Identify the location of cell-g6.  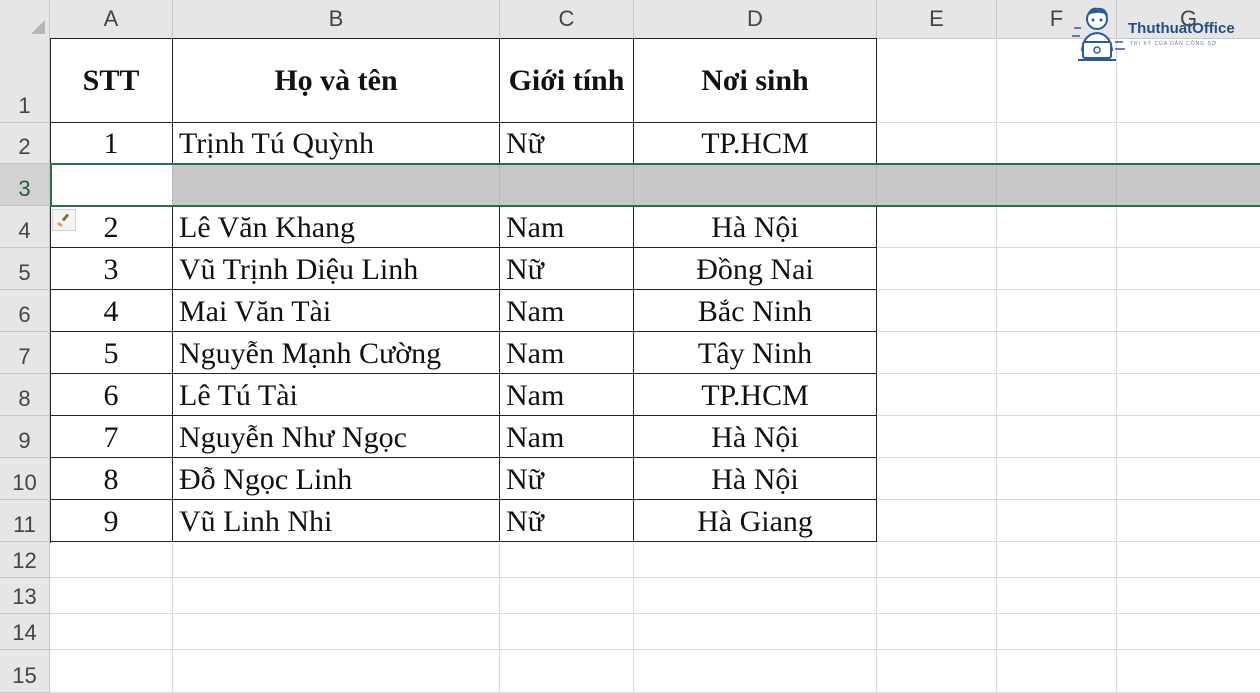
(1188, 311).